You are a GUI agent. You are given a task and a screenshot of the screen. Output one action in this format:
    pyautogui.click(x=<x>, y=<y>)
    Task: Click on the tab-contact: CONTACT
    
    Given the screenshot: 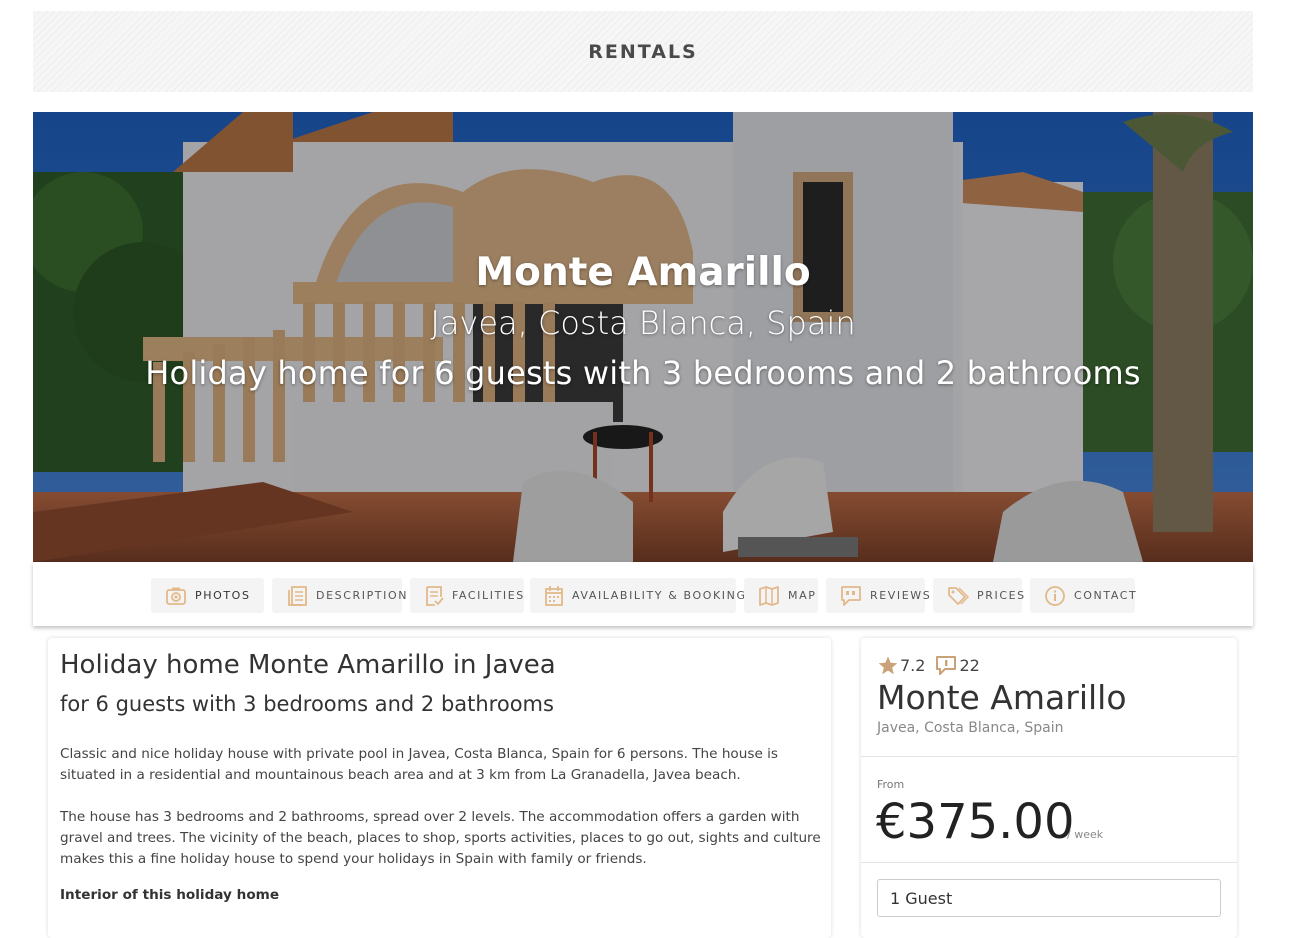 What is the action you would take?
    pyautogui.click(x=1084, y=595)
    